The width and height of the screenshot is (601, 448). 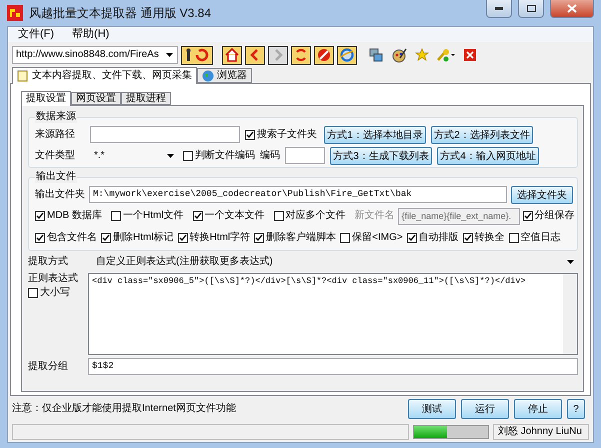 I want to click on group-field: $1$2, so click(x=333, y=366).